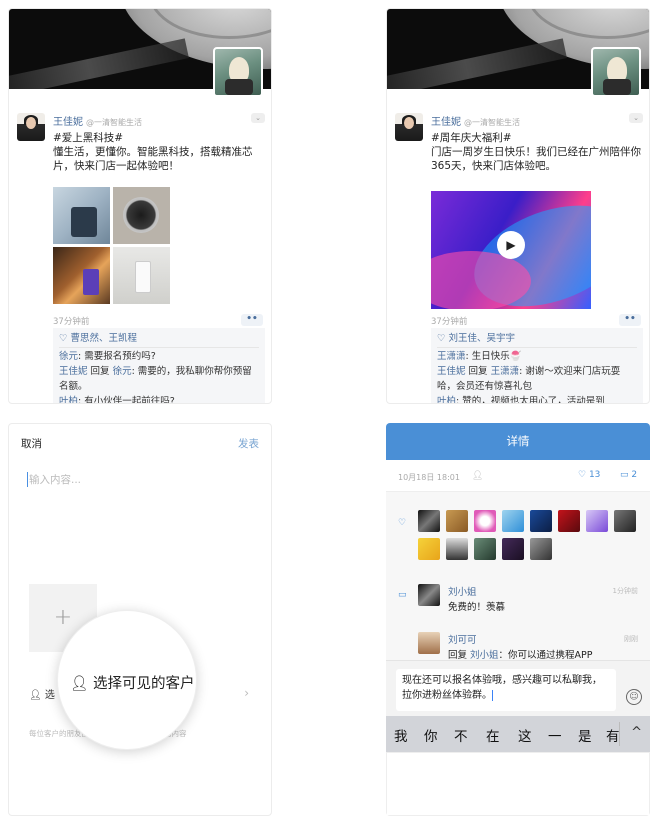 Image resolution: width=657 pixels, height=824 pixels. What do you see at coordinates (49, 695) in the screenshot?
I see `visible-label-partial: 选` at bounding box center [49, 695].